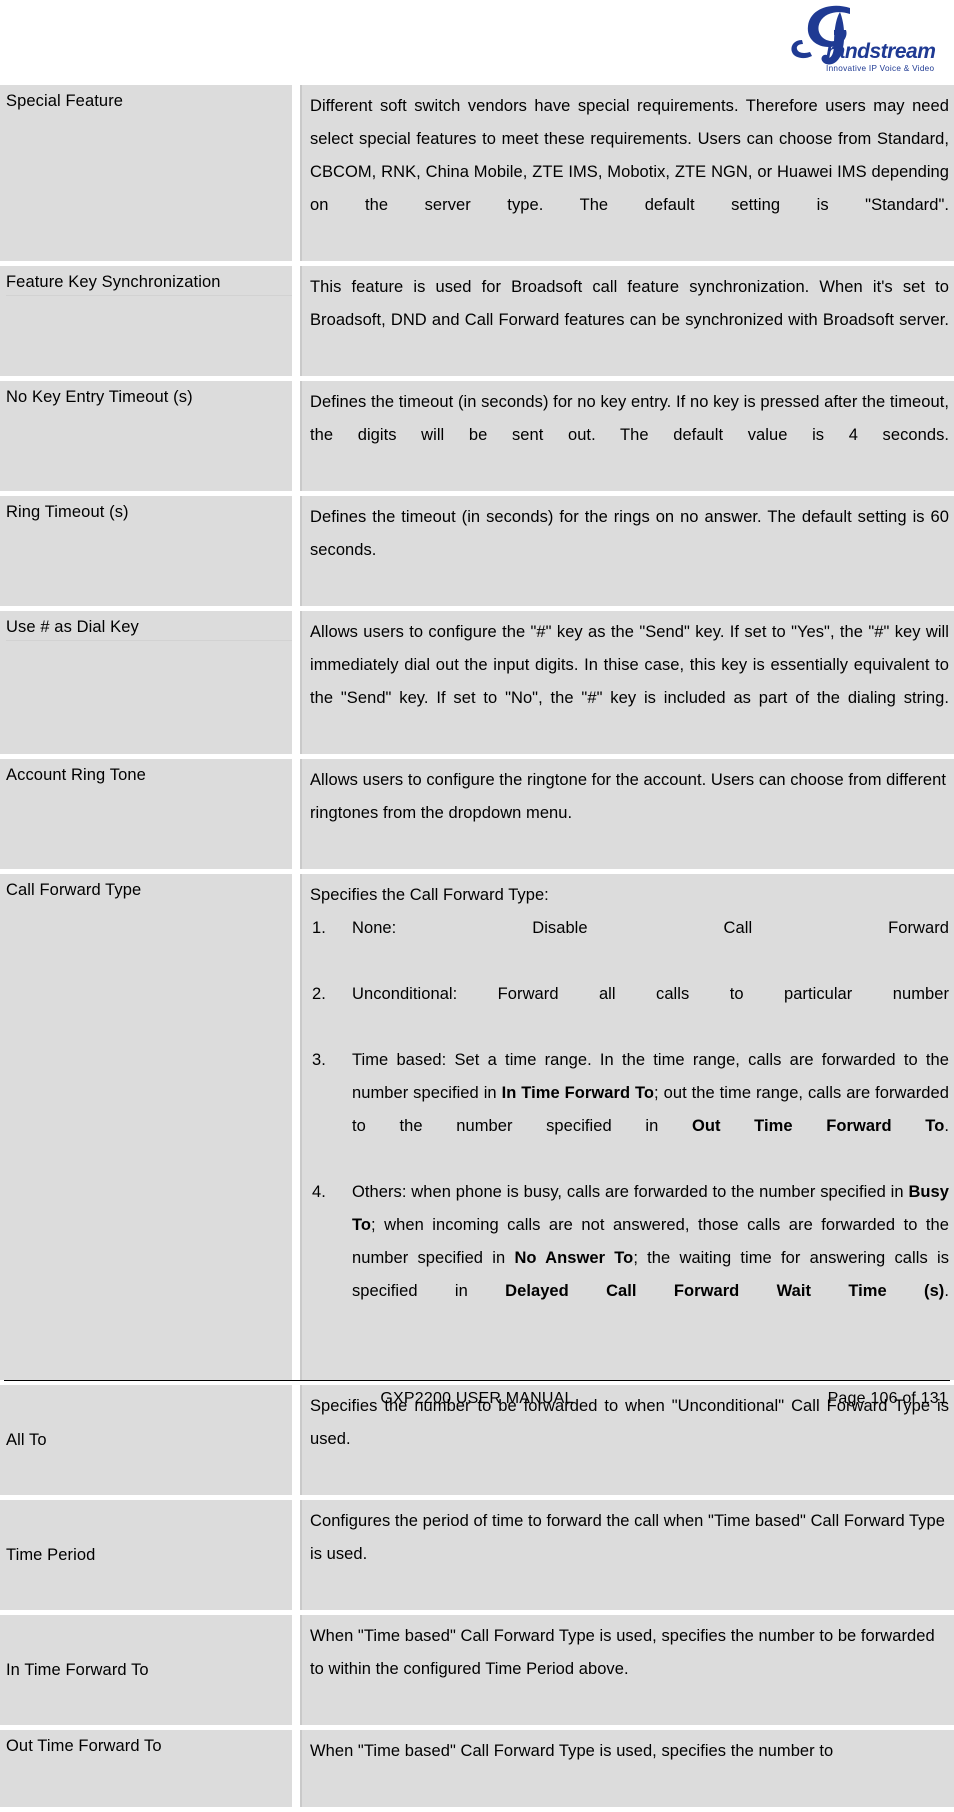  What do you see at coordinates (146, 1127) in the screenshot?
I see `setting-label: Call Forward Type` at bounding box center [146, 1127].